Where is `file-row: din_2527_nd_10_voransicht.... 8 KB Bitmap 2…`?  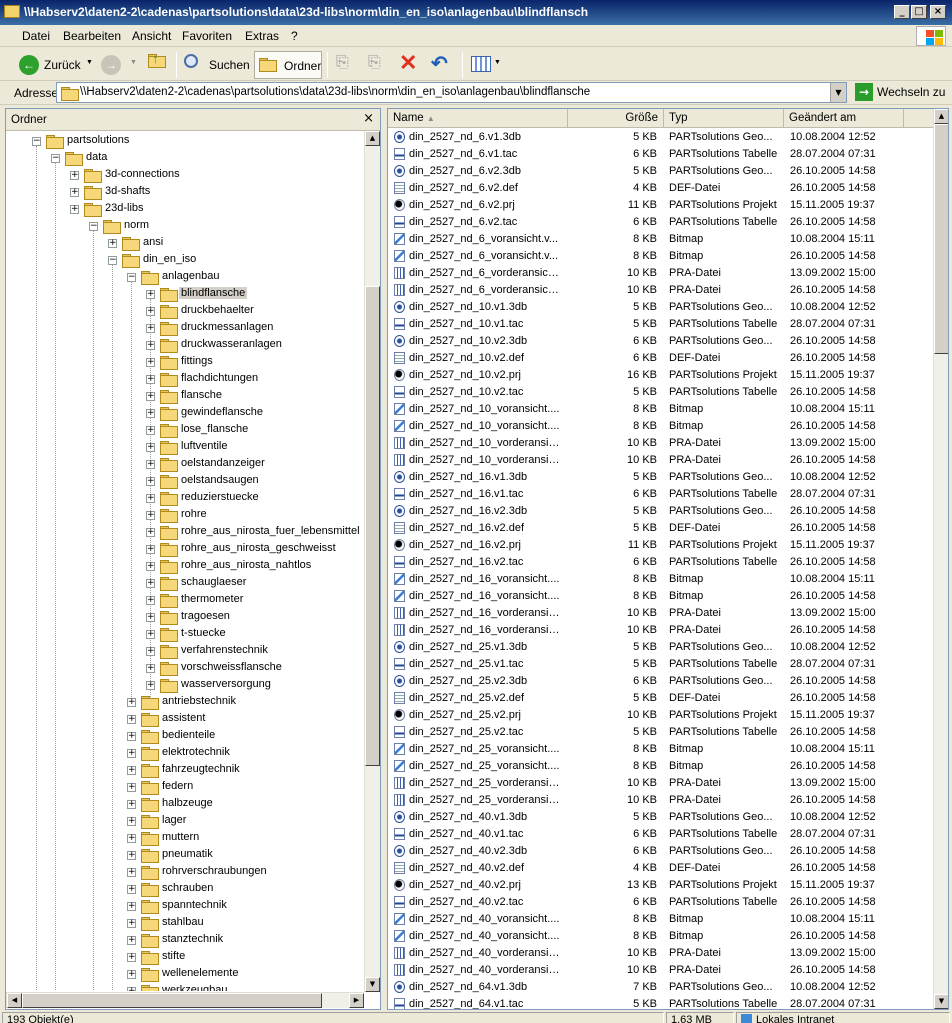 file-row: din_2527_nd_10_voransicht.... 8 KB Bitmap 2… is located at coordinates (660, 426).